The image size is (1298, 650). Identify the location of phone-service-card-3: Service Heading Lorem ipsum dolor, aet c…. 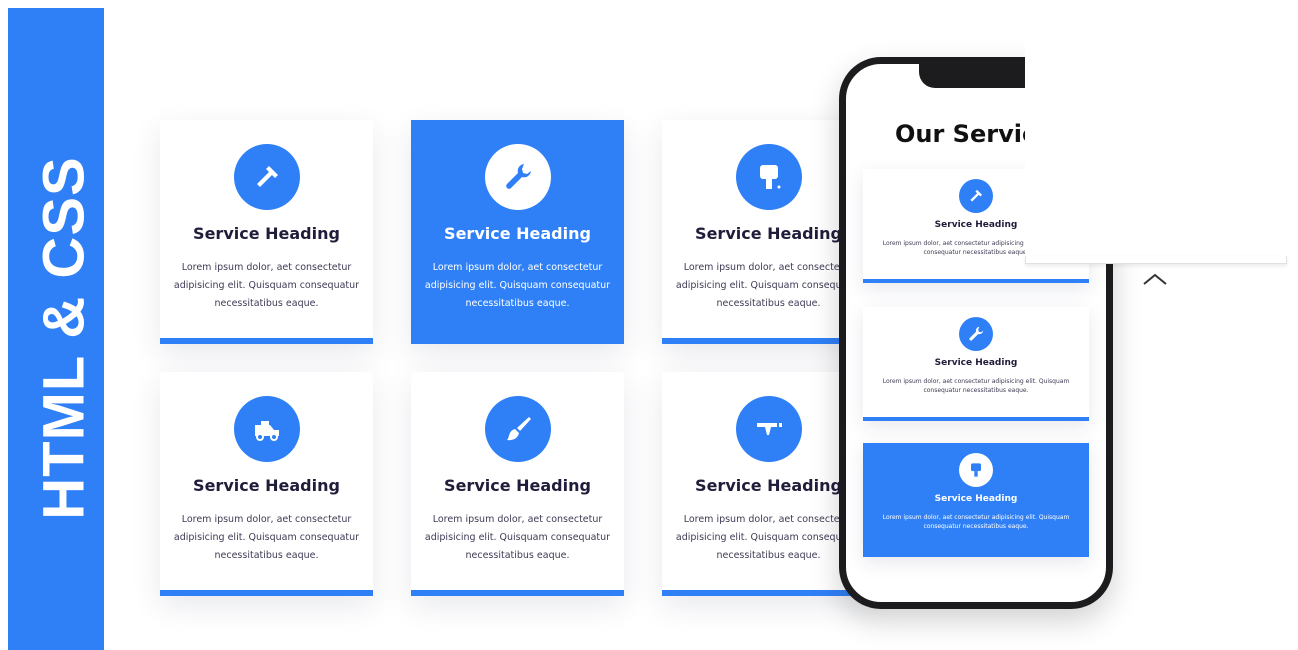
(976, 500).